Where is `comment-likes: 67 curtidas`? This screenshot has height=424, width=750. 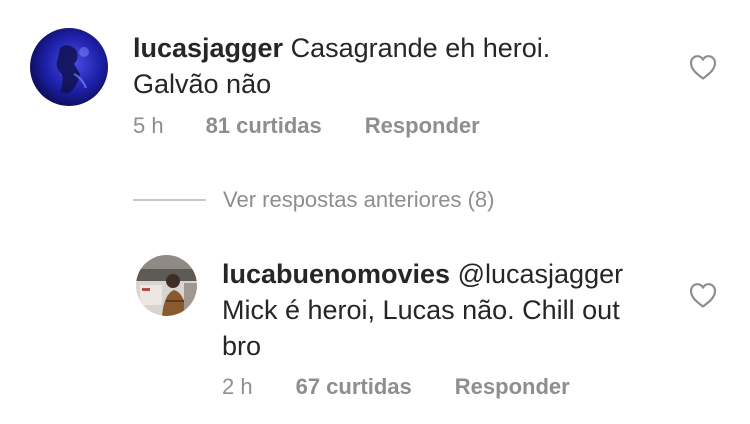
comment-likes: 67 curtidas is located at coordinates (354, 387).